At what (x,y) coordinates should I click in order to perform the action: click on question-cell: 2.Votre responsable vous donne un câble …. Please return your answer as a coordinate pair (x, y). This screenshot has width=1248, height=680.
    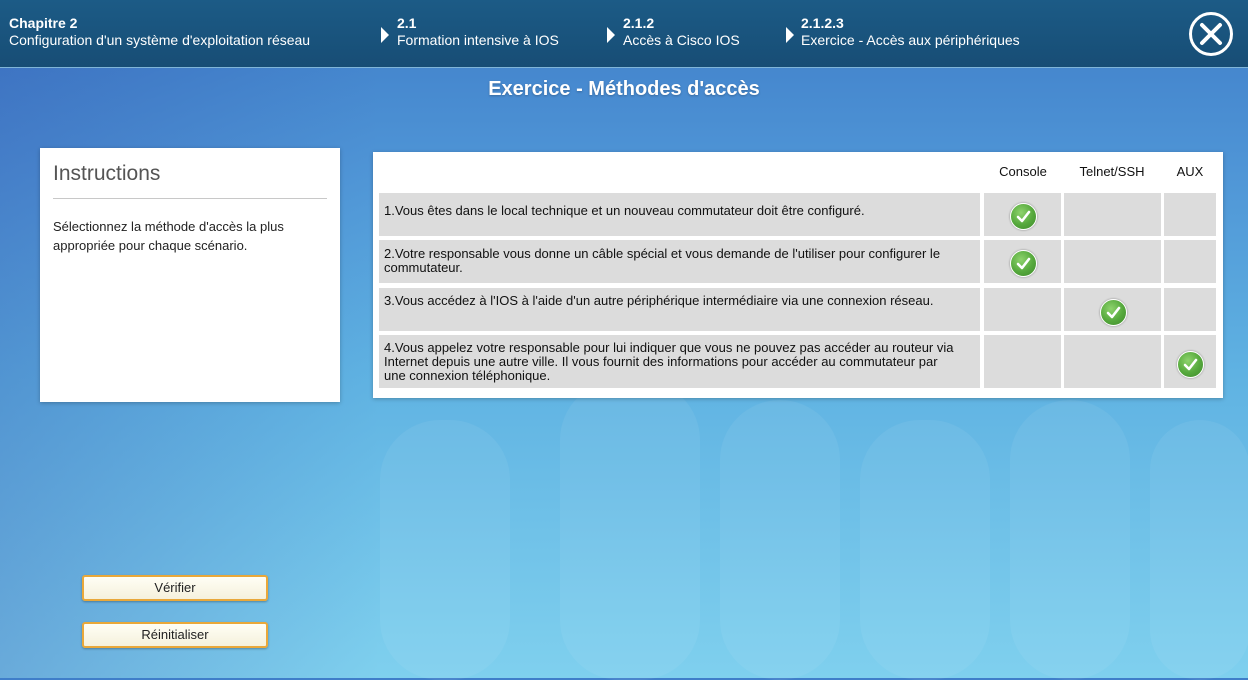
    Looking at the image, I should click on (679, 261).